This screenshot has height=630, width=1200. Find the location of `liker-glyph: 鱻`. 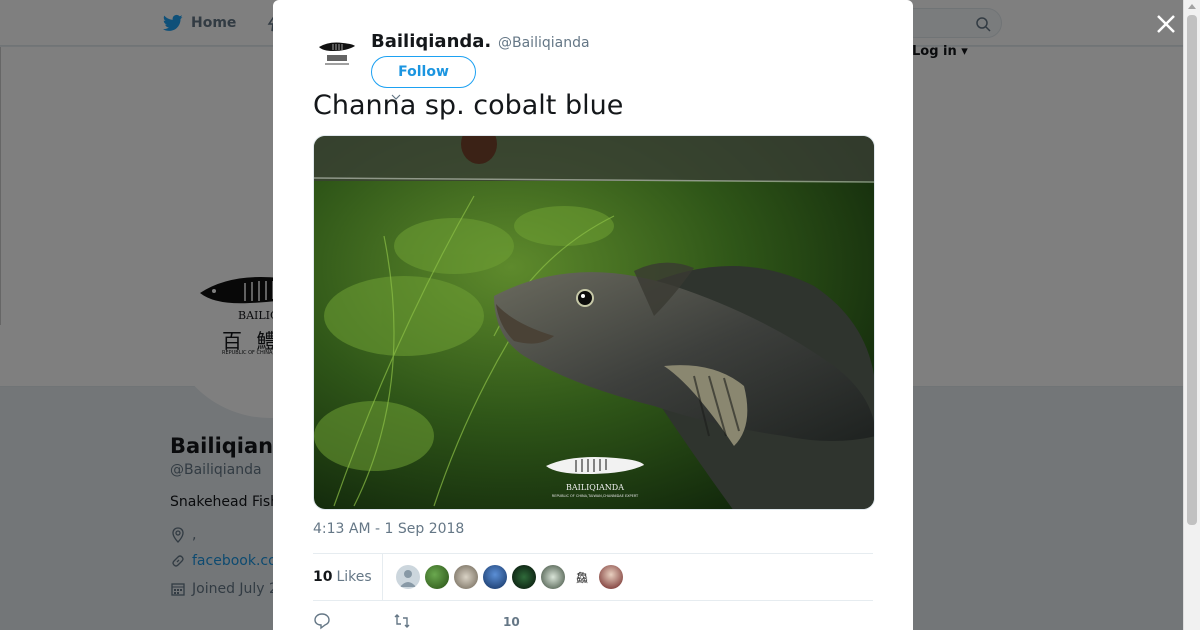

liker-glyph: 鱻 is located at coordinates (581, 577).